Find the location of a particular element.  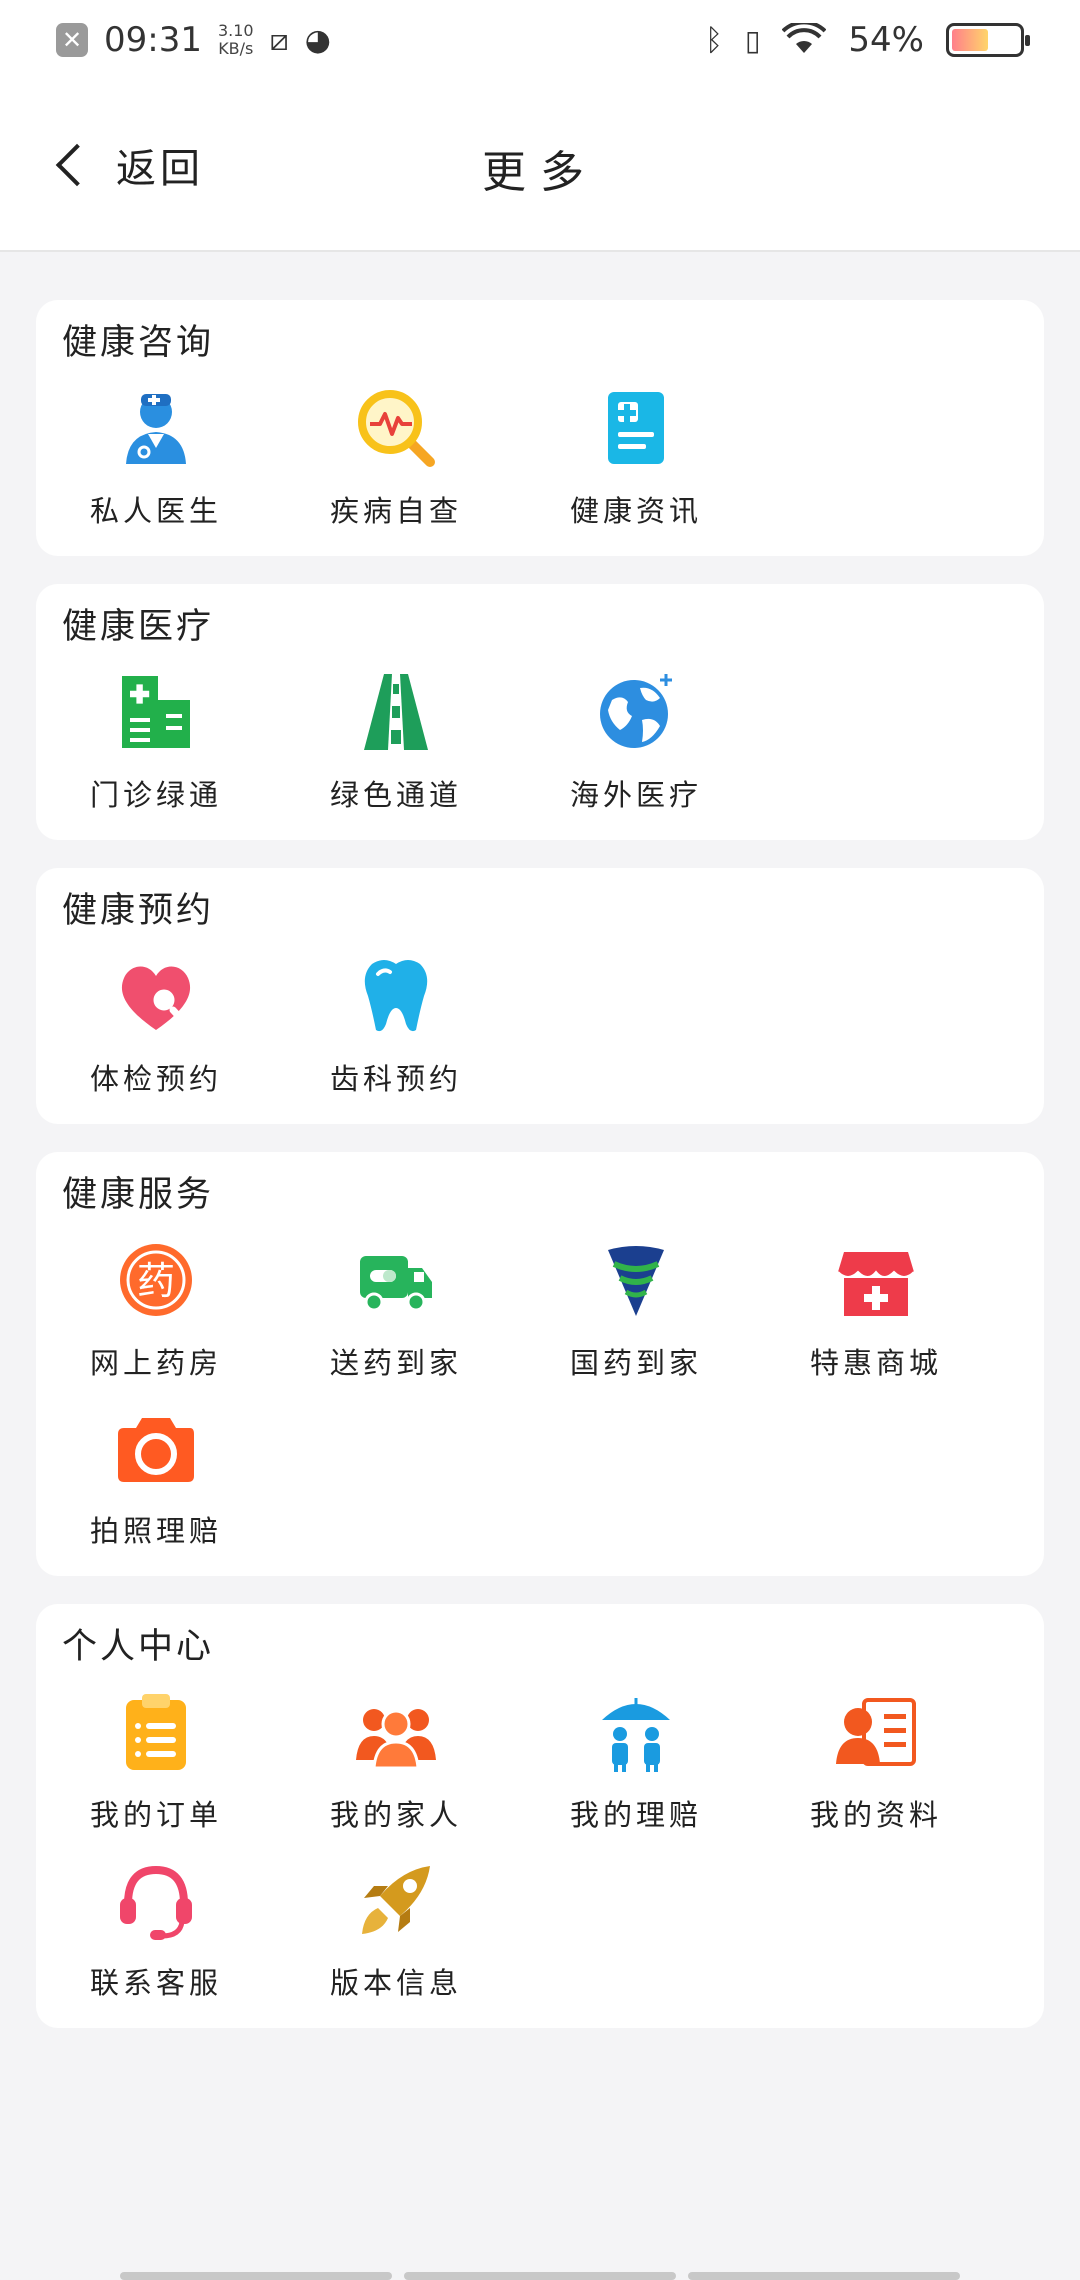

menu-grid: 私人医生 疾病自查 健康资讯 is located at coordinates (540, 457).